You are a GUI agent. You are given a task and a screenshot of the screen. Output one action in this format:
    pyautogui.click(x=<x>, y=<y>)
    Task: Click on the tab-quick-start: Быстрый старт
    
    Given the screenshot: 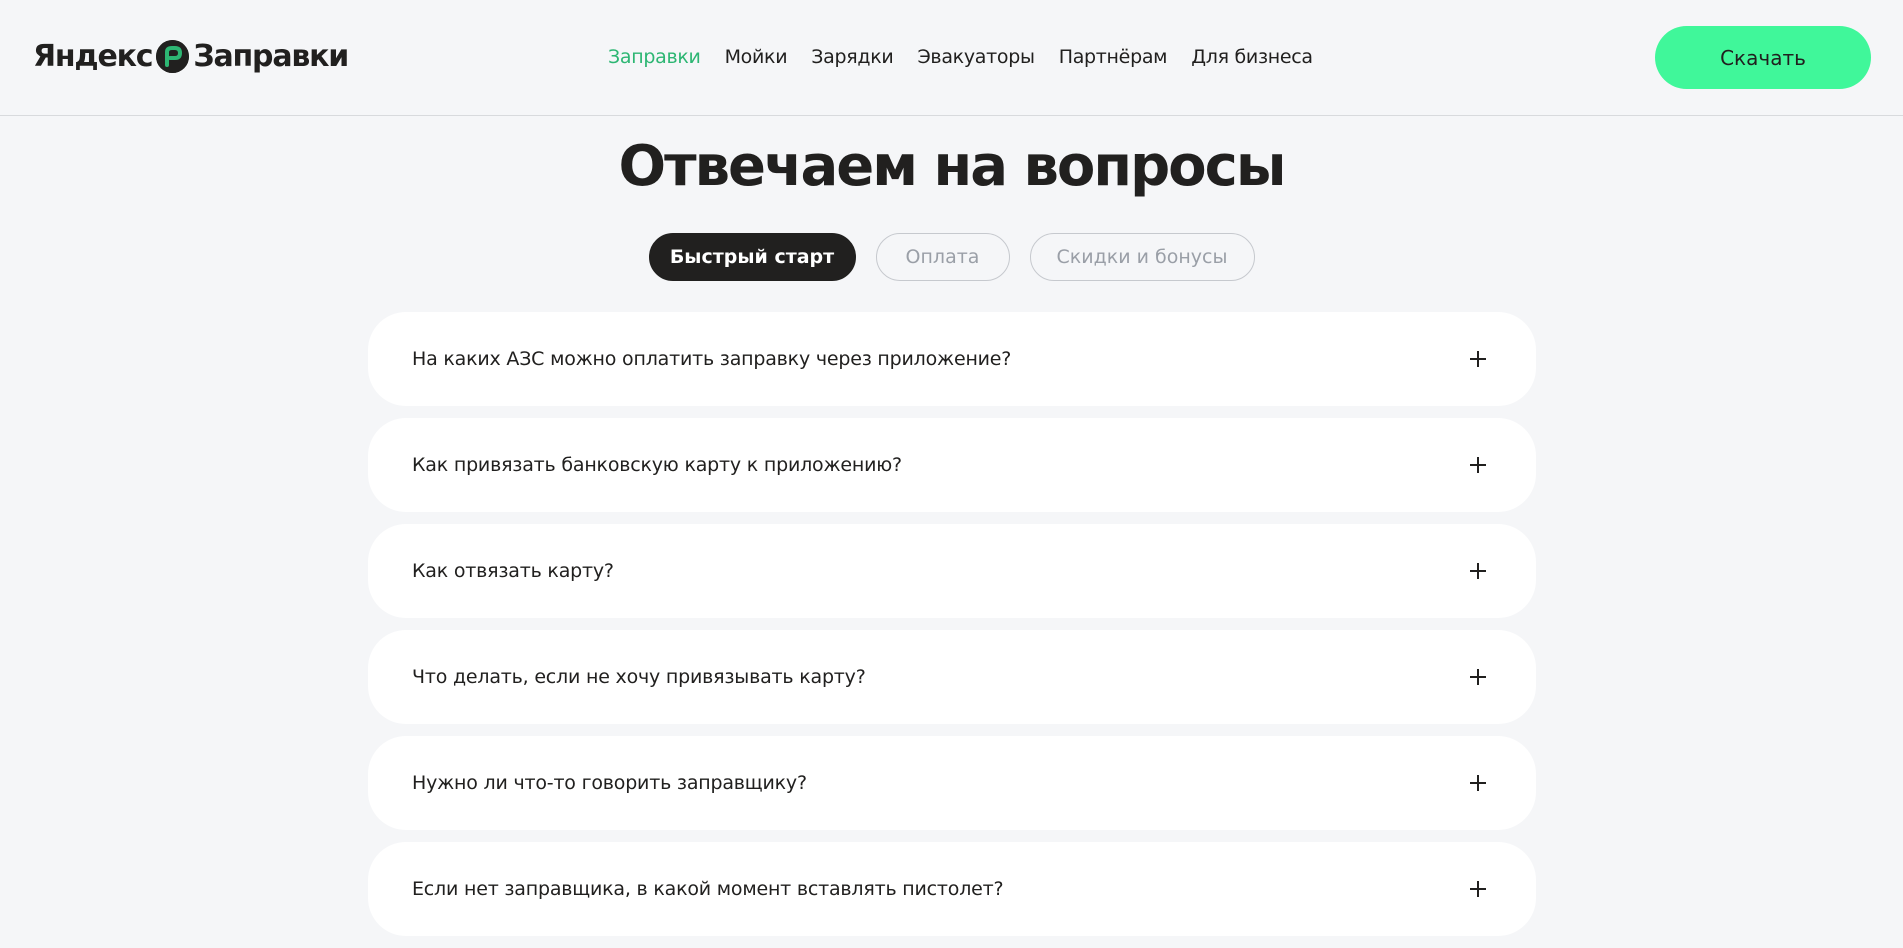 What is the action you would take?
    pyautogui.click(x=752, y=257)
    